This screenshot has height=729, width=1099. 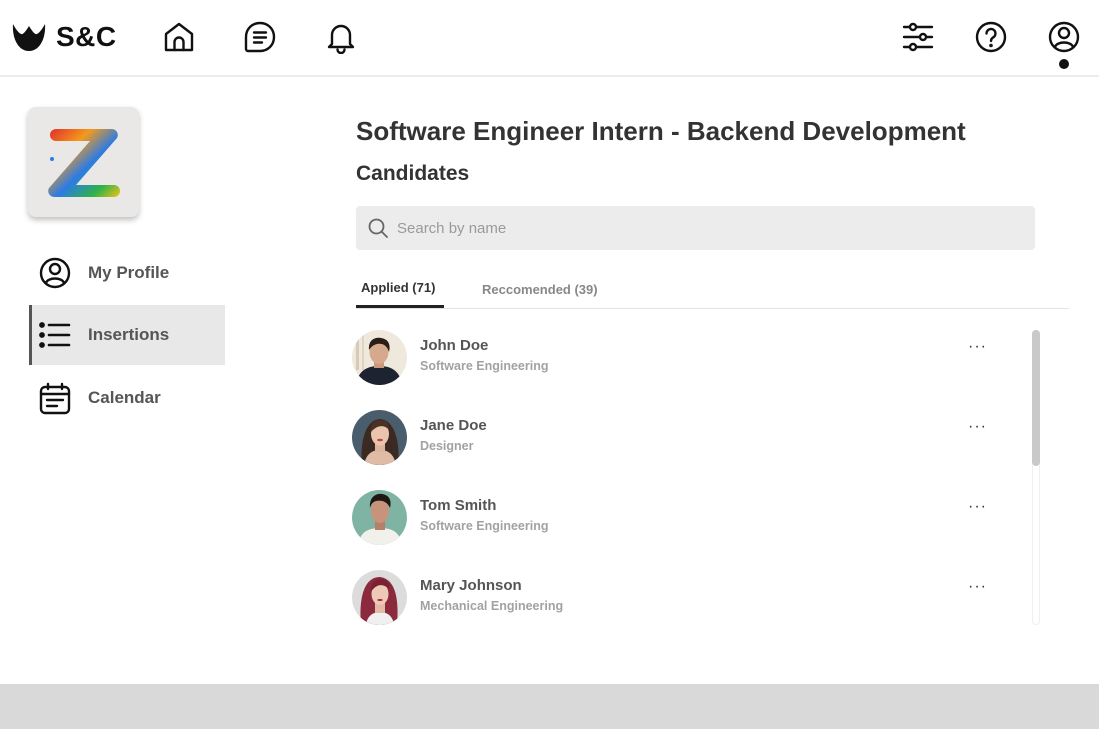 I want to click on sidebar-item-label: Insertions, so click(x=129, y=334).